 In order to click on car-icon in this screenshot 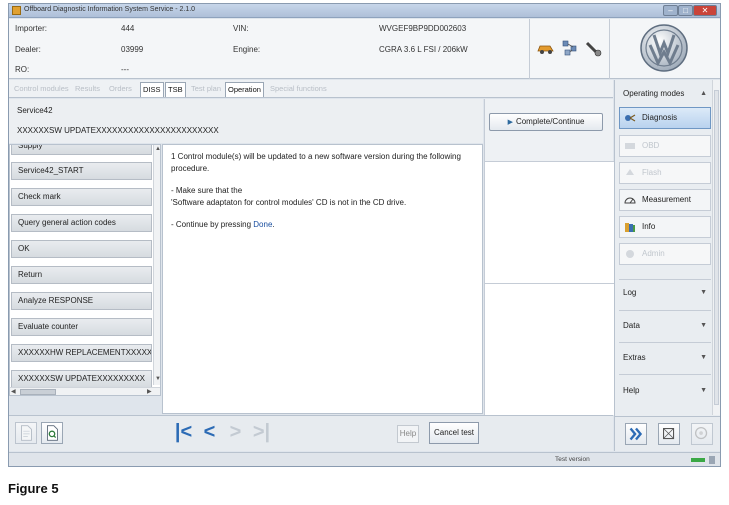, I will do `click(545, 49)`.